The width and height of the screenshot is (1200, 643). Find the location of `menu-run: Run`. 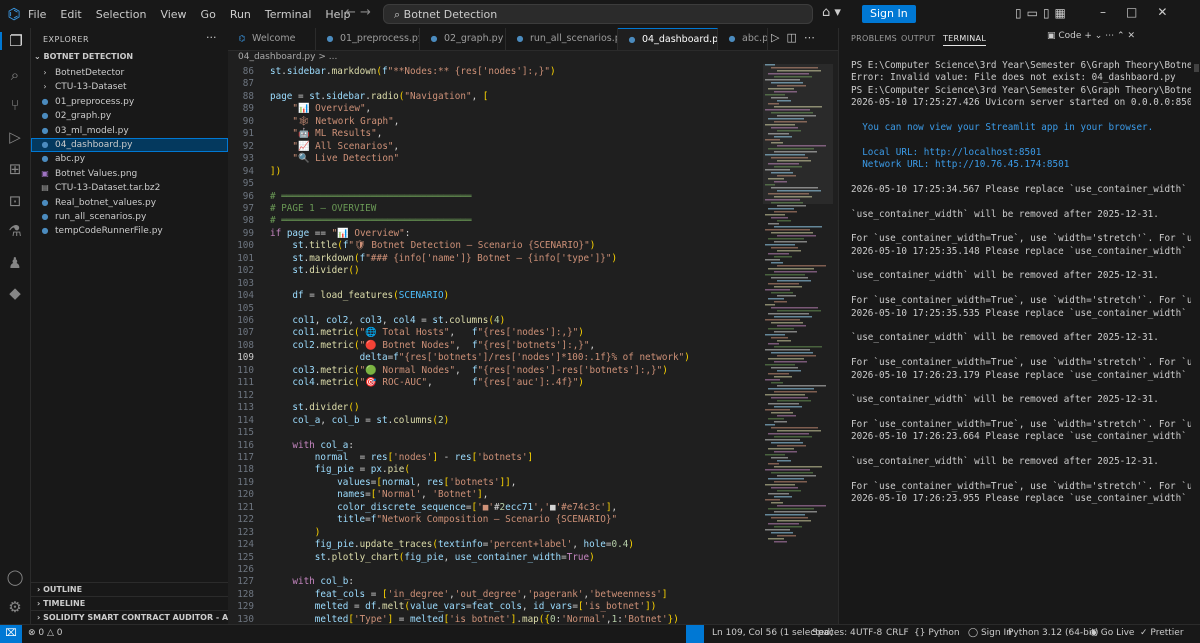

menu-run: Run is located at coordinates (240, 14).